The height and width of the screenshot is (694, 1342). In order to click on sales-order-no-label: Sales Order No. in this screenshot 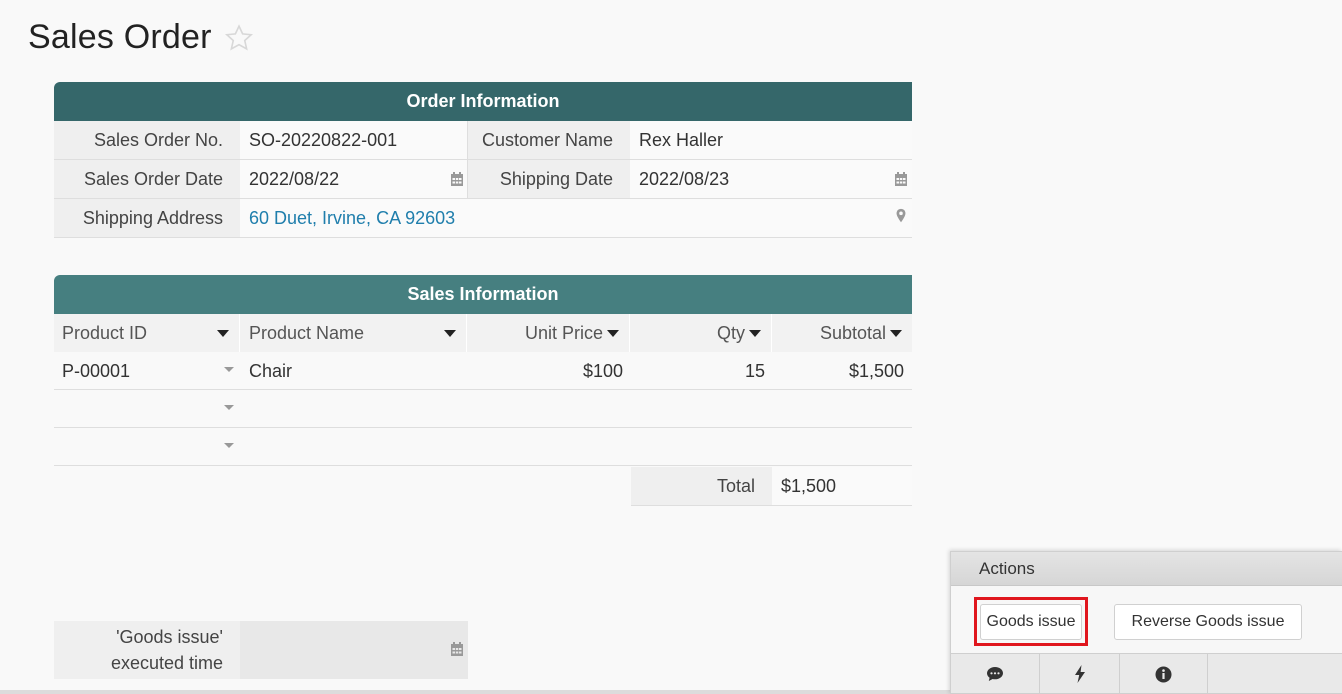, I will do `click(147, 140)`.